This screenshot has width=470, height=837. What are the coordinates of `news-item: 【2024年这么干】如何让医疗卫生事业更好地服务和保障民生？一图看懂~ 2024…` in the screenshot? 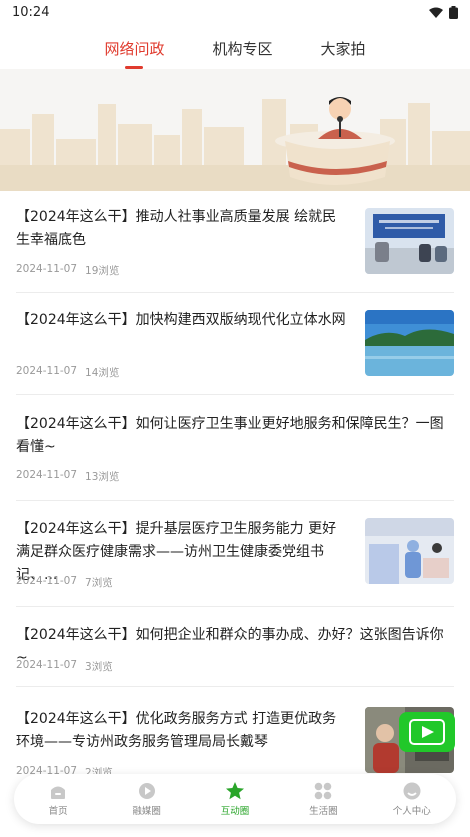 It's located at (235, 448).